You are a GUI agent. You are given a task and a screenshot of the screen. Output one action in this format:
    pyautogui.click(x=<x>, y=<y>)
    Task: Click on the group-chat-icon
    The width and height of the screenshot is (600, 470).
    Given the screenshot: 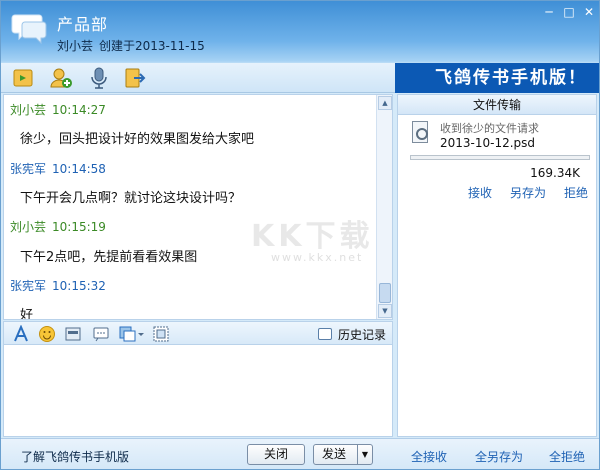 What is the action you would take?
    pyautogui.click(x=29, y=29)
    